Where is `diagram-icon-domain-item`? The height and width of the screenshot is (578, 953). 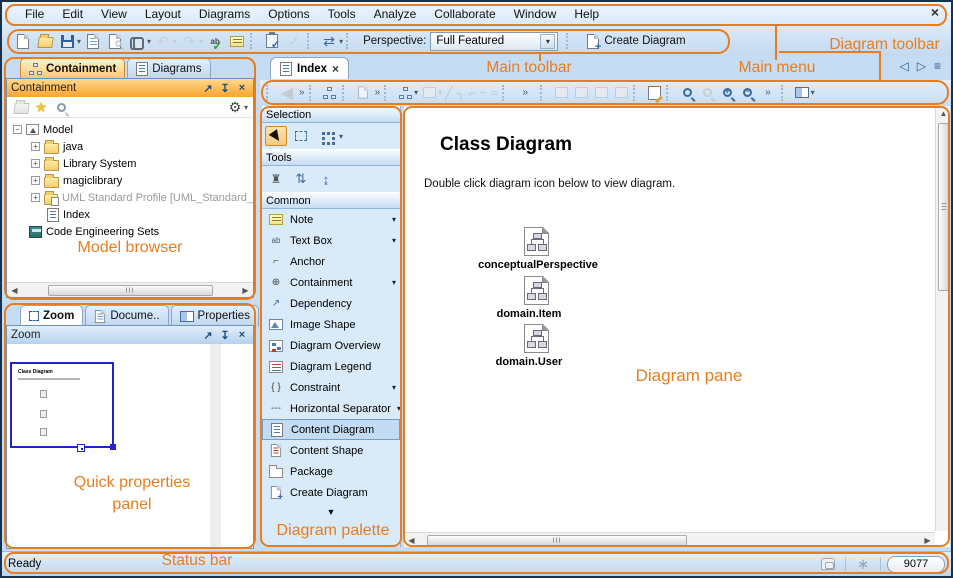
diagram-icon-domain-item is located at coordinates (536, 290).